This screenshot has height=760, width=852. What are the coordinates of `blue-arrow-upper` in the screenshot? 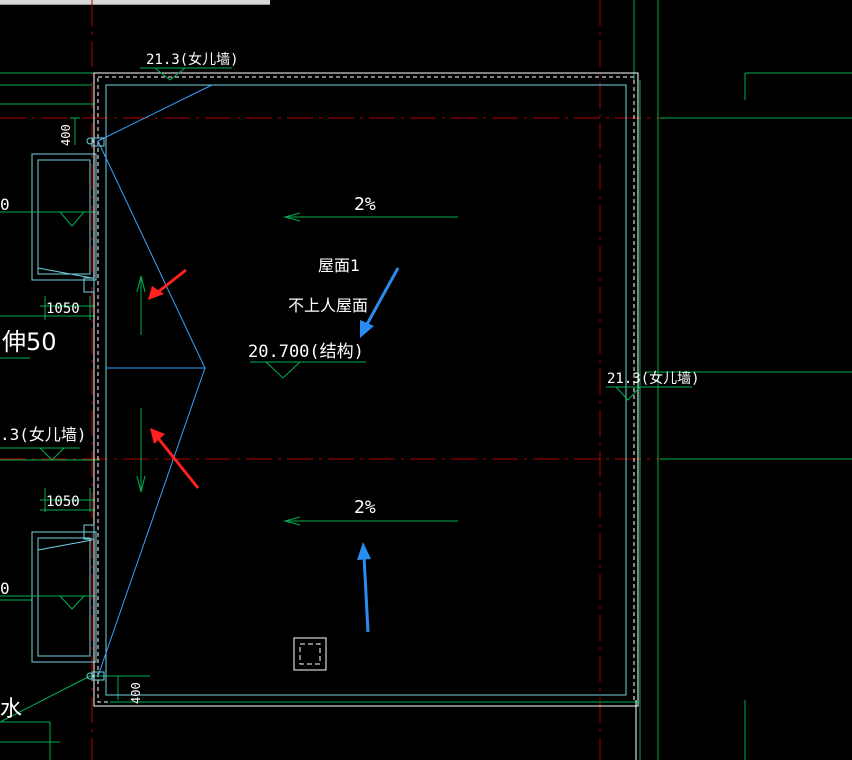 It's located at (382, 297).